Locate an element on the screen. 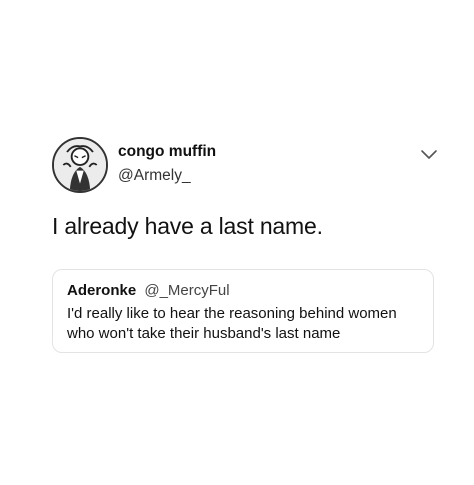 The width and height of the screenshot is (474, 485). quoted-handle: @_MercyFul is located at coordinates (187, 290).